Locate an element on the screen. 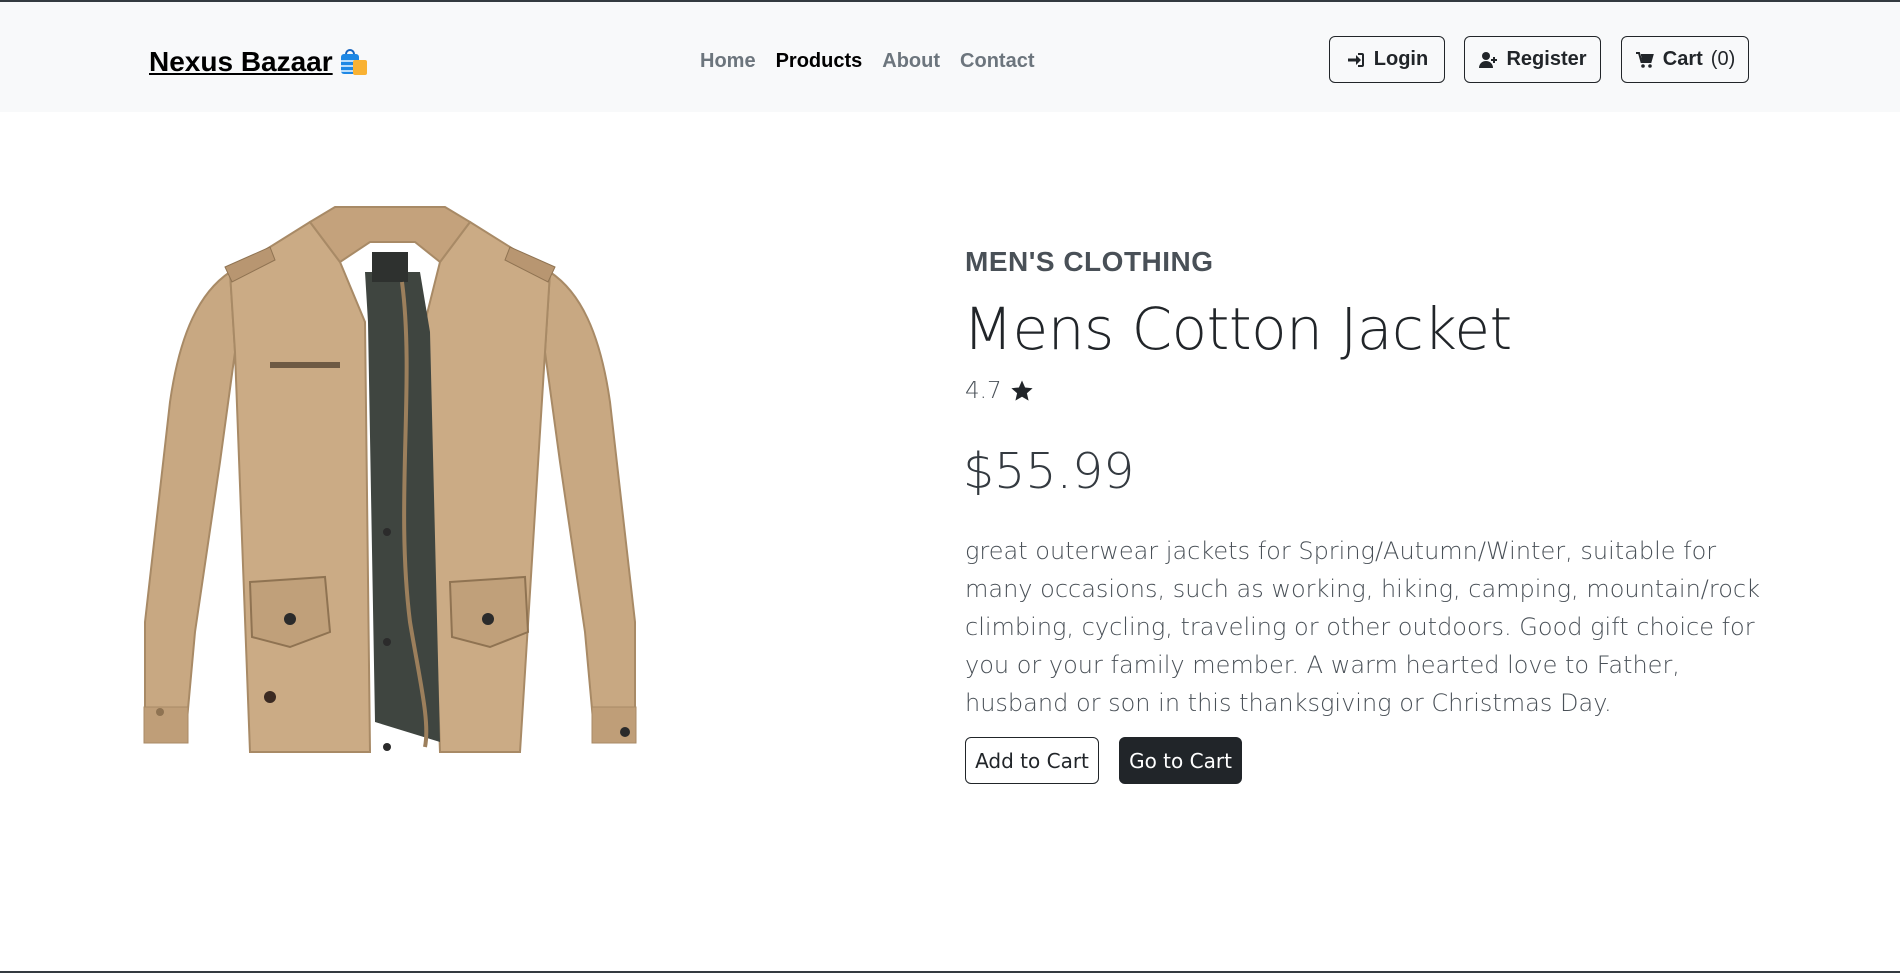  login-button: Login is located at coordinates (1387, 59).